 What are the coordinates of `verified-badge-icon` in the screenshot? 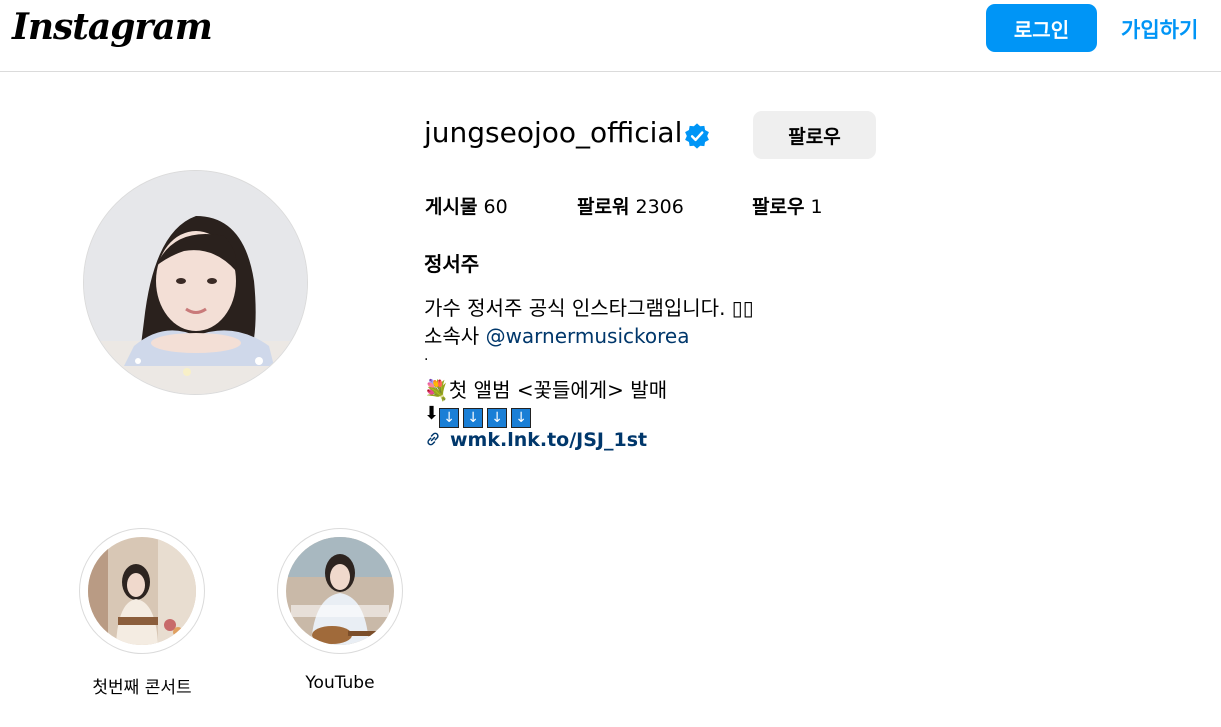 It's located at (697, 136).